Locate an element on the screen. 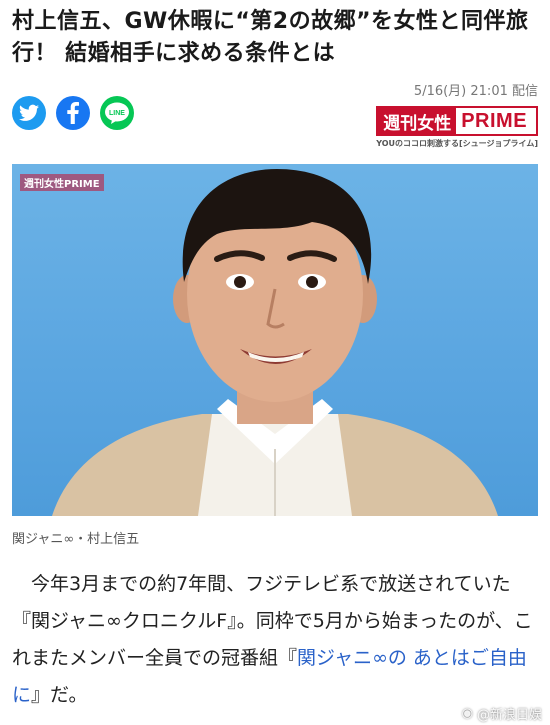 The image size is (550, 725). publish-date: 5/16(月) 21:01 配信 is located at coordinates (475, 91).